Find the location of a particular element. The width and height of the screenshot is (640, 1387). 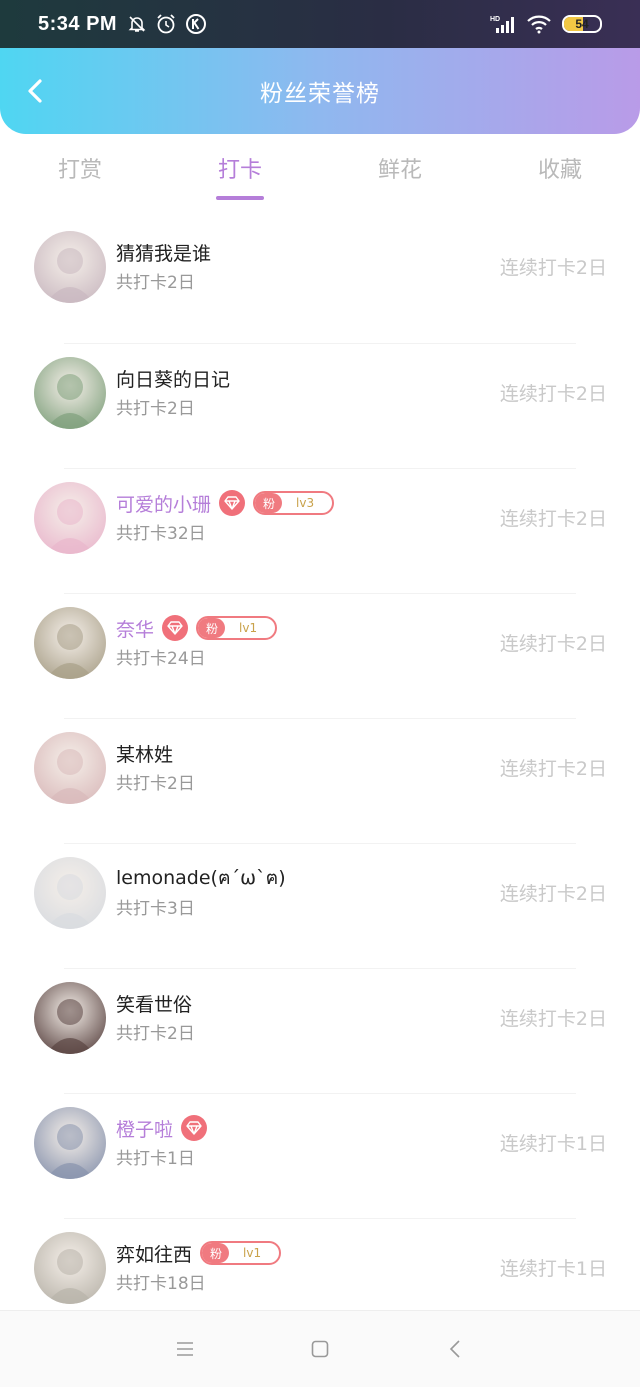

tab-tip: 打赏 is located at coordinates (80, 172).